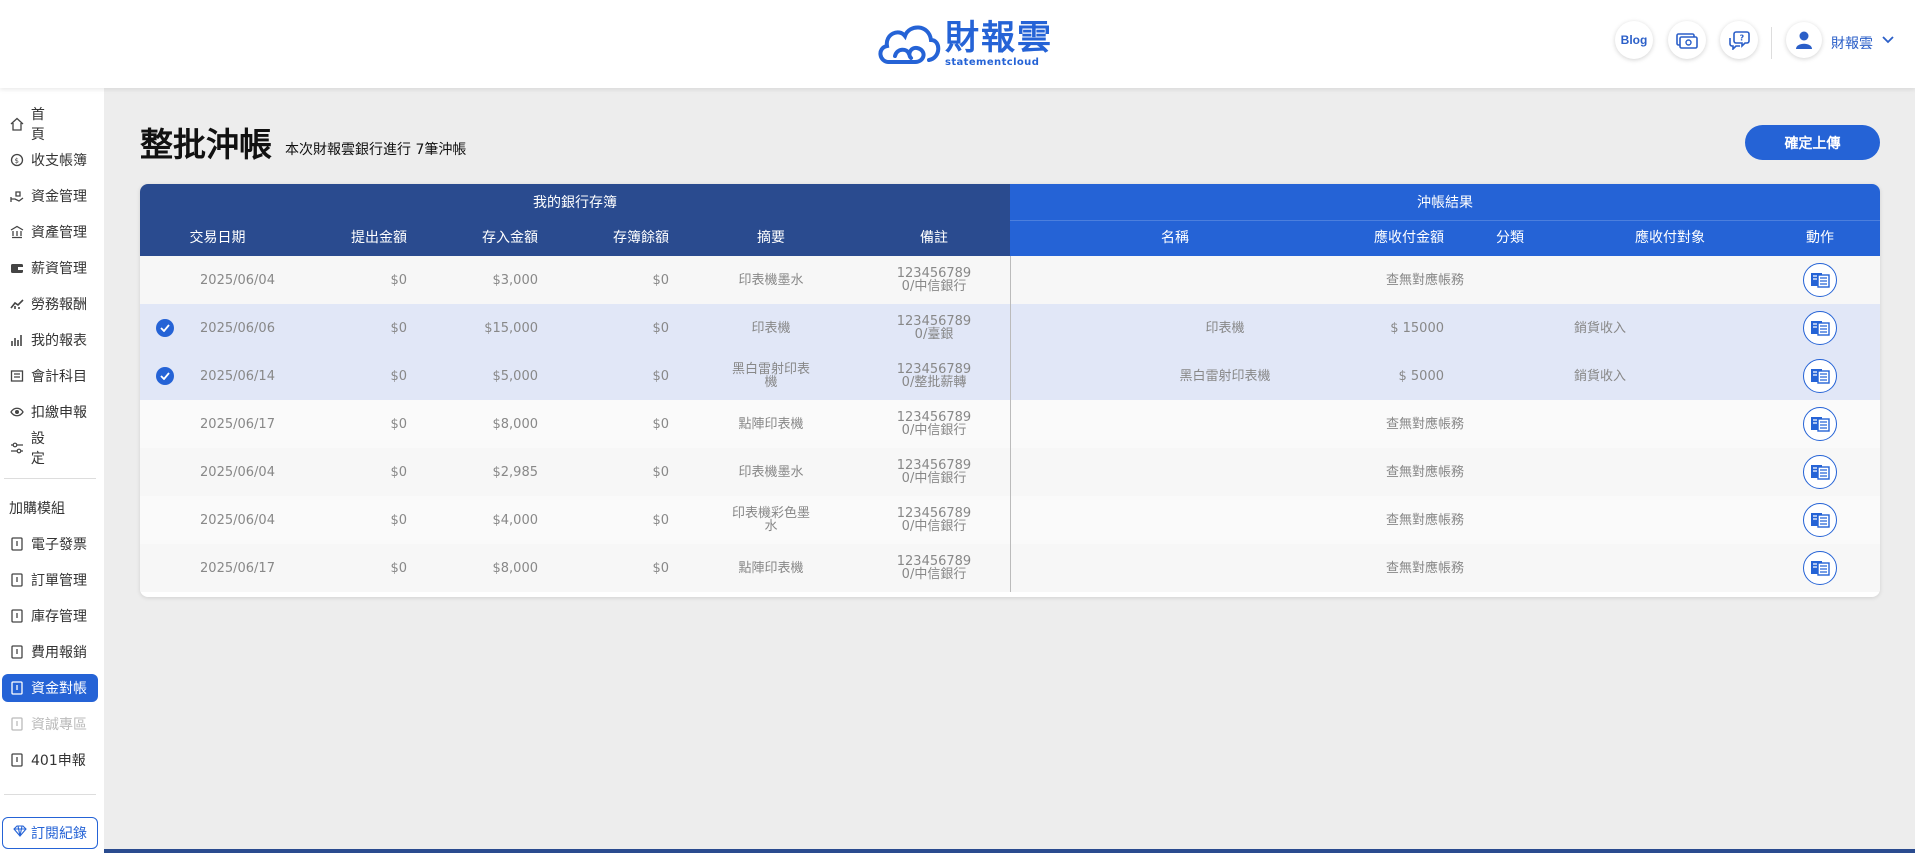  I want to click on summary-cell: 印表機, so click(771, 328).